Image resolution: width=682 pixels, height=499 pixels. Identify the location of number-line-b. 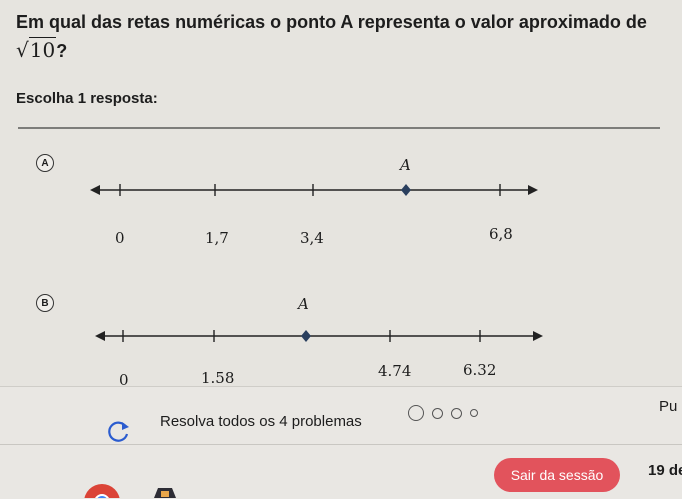
(319, 336).